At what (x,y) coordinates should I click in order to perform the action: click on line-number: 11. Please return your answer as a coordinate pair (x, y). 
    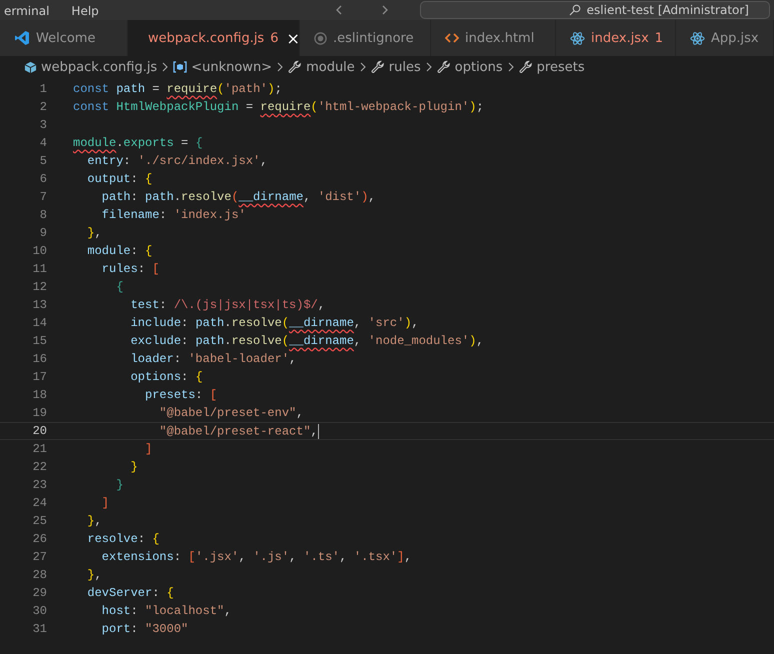
    Looking at the image, I should click on (39, 269).